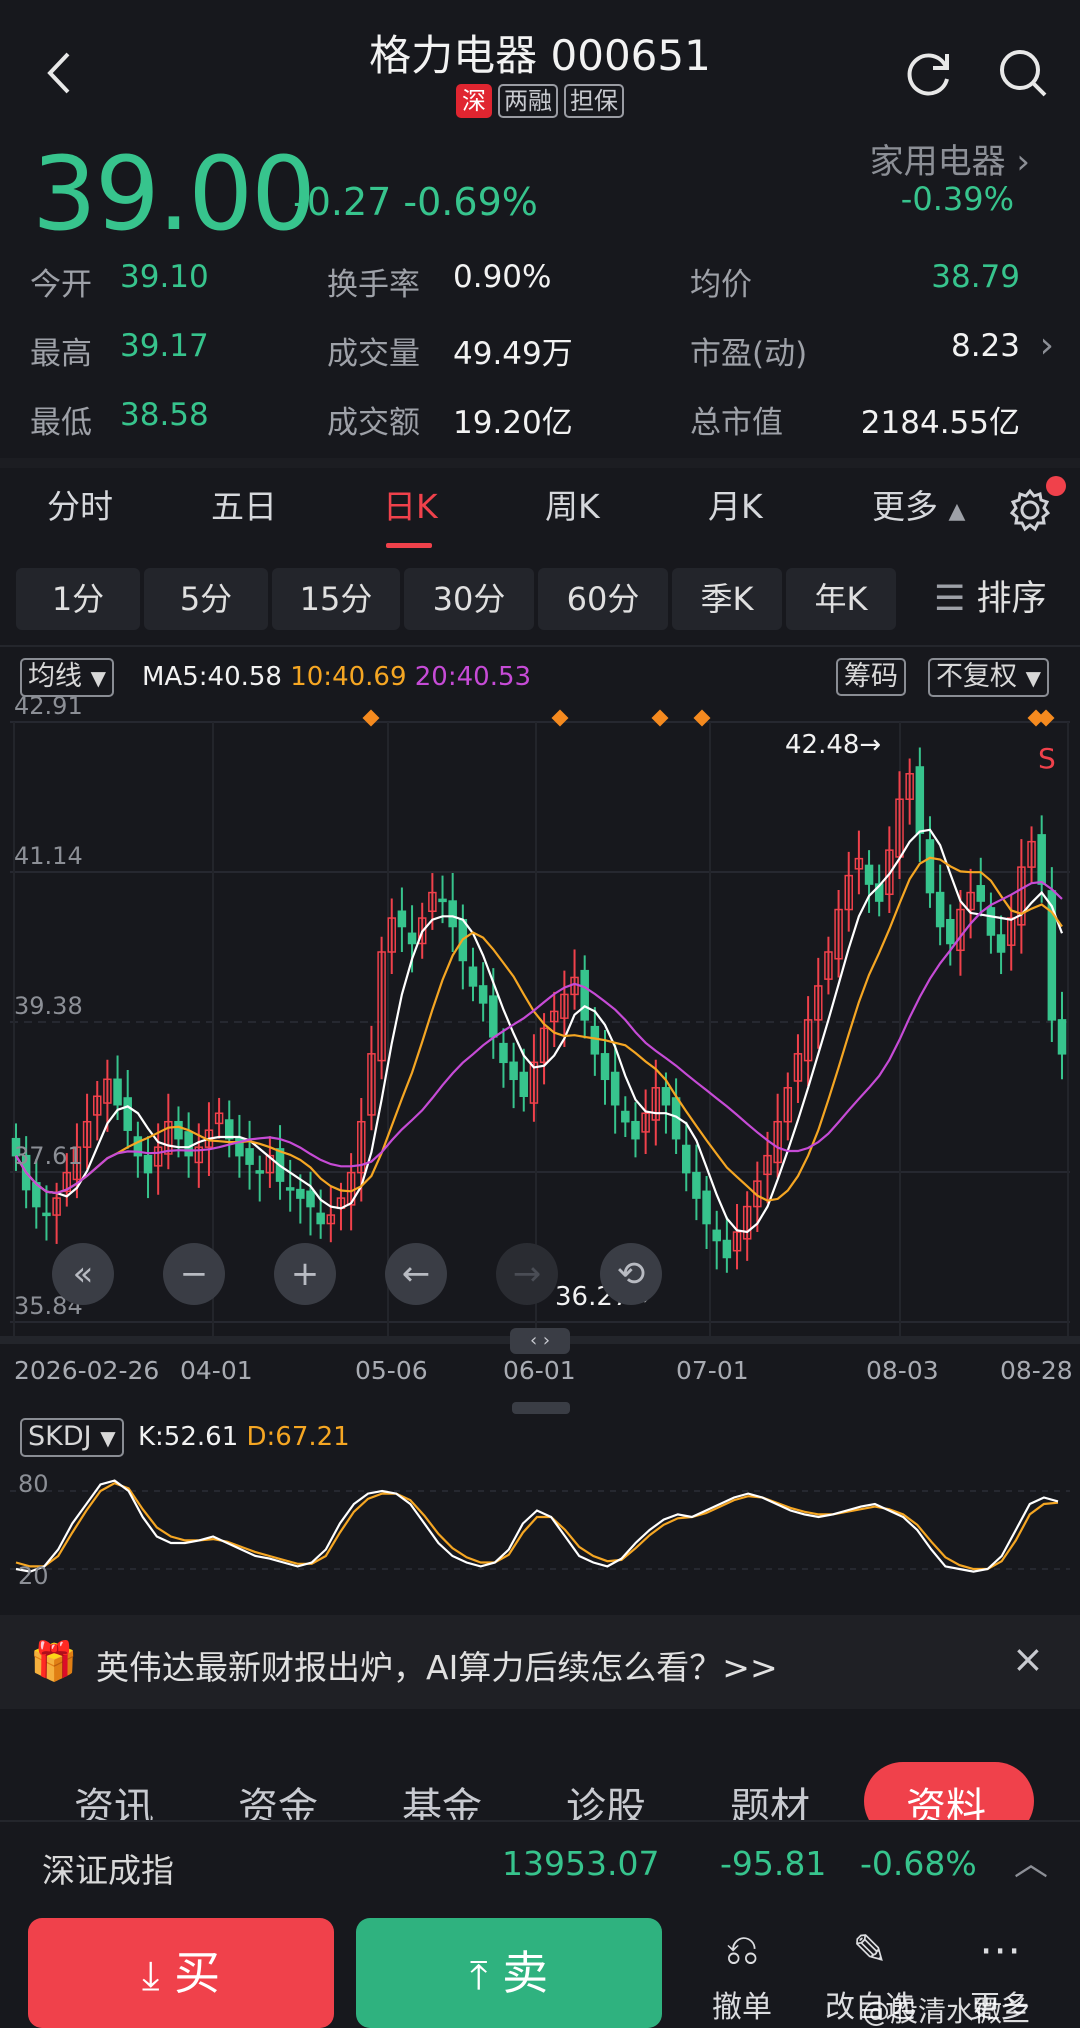 This screenshot has height=2028, width=1080. What do you see at coordinates (572, 504) in the screenshot?
I see `tab-weekly-k: 周K` at bounding box center [572, 504].